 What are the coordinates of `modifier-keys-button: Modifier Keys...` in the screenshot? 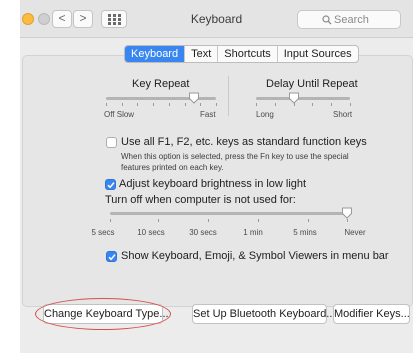 It's located at (371, 314).